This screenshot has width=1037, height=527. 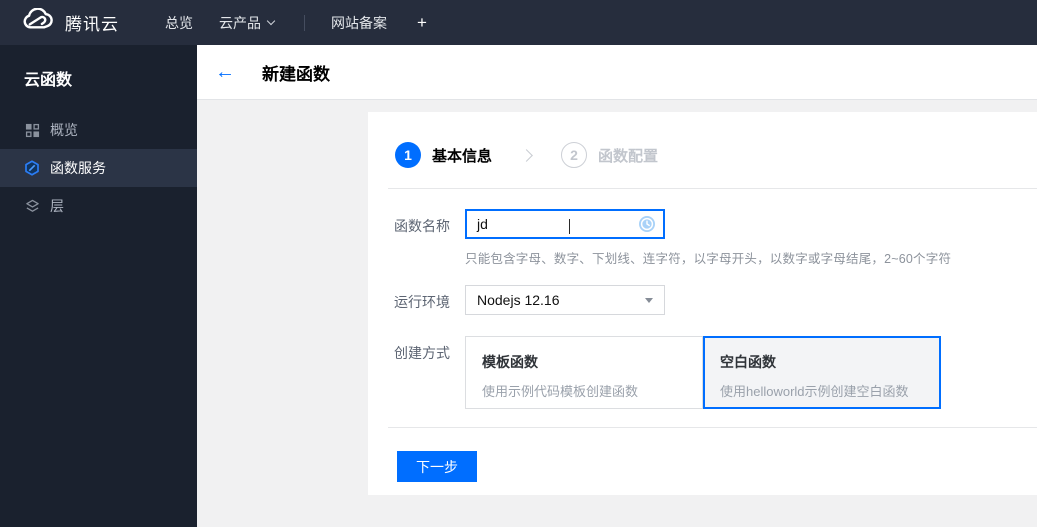 I want to click on step-1-circle: 1, so click(x=408, y=155).